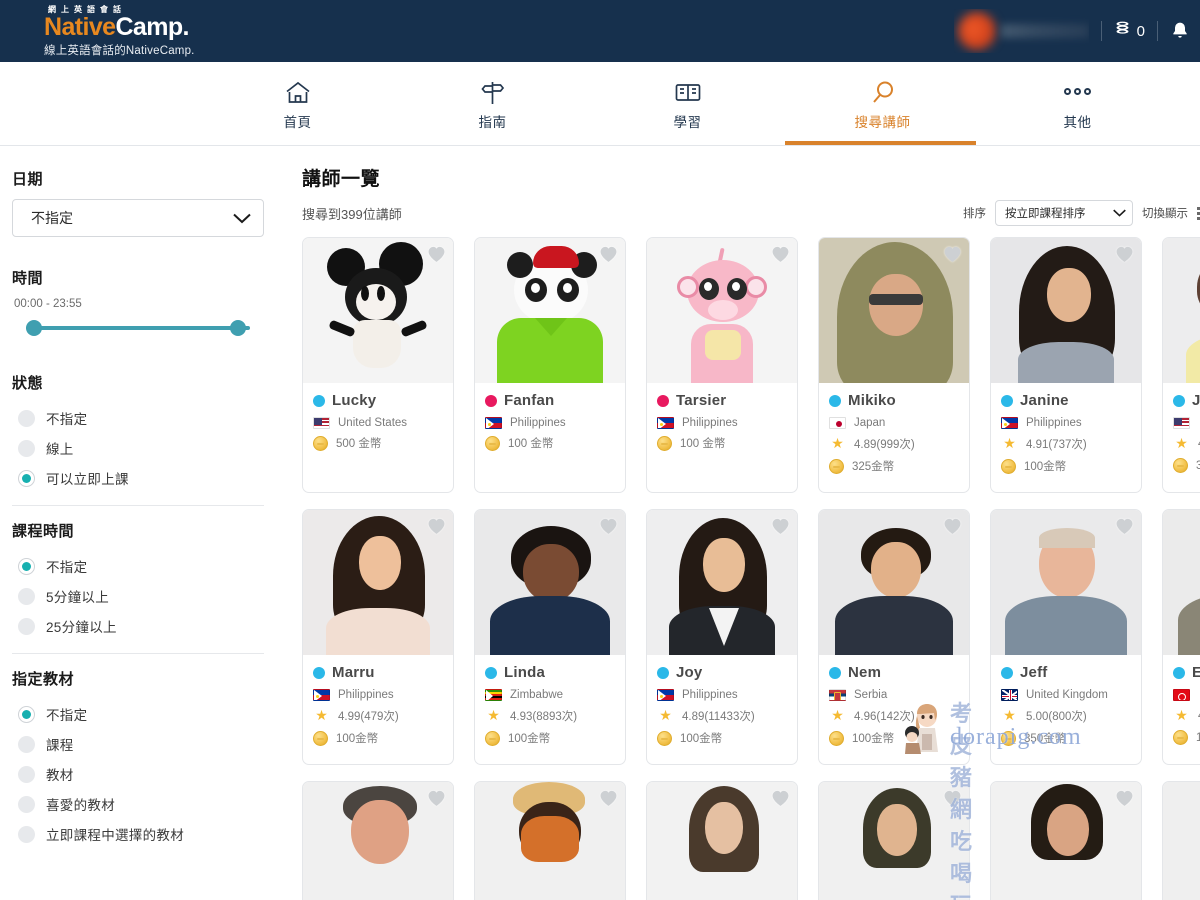  Describe the element at coordinates (882, 103) in the screenshot. I see `nav-item-search-teacher: 搜尋講師` at that location.